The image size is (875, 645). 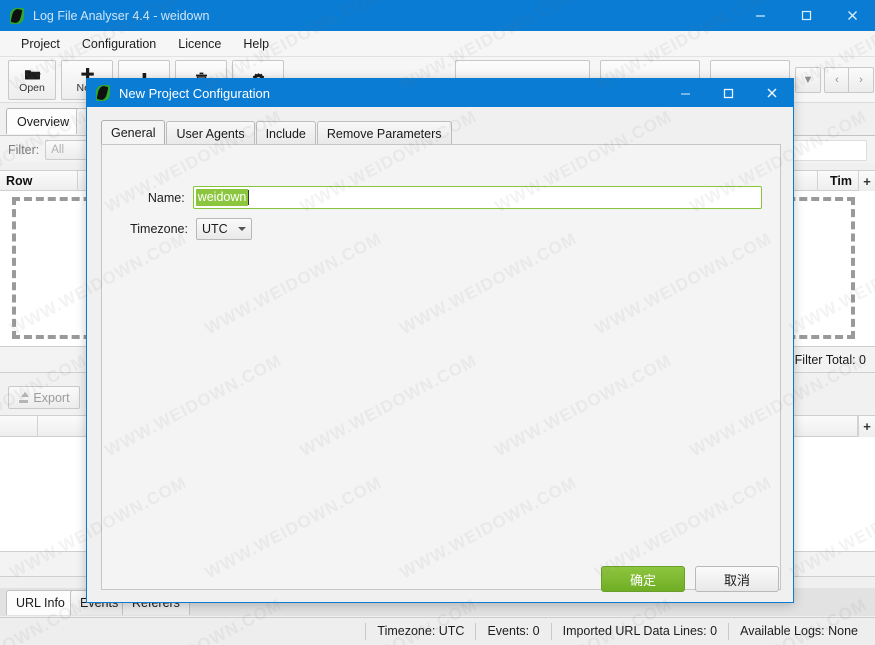 What do you see at coordinates (32, 74) in the screenshot?
I see `folder-open-icon` at bounding box center [32, 74].